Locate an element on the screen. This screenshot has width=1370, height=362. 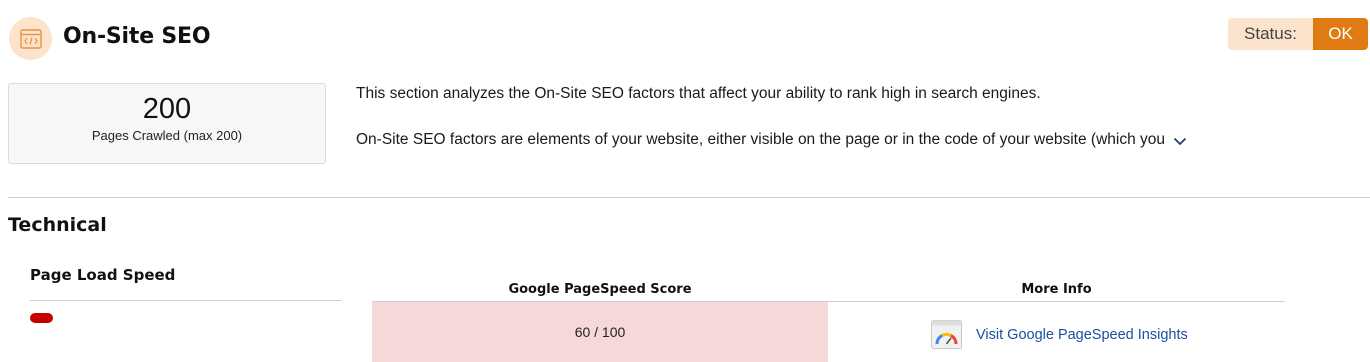
code-window-icon is located at coordinates (30, 38).